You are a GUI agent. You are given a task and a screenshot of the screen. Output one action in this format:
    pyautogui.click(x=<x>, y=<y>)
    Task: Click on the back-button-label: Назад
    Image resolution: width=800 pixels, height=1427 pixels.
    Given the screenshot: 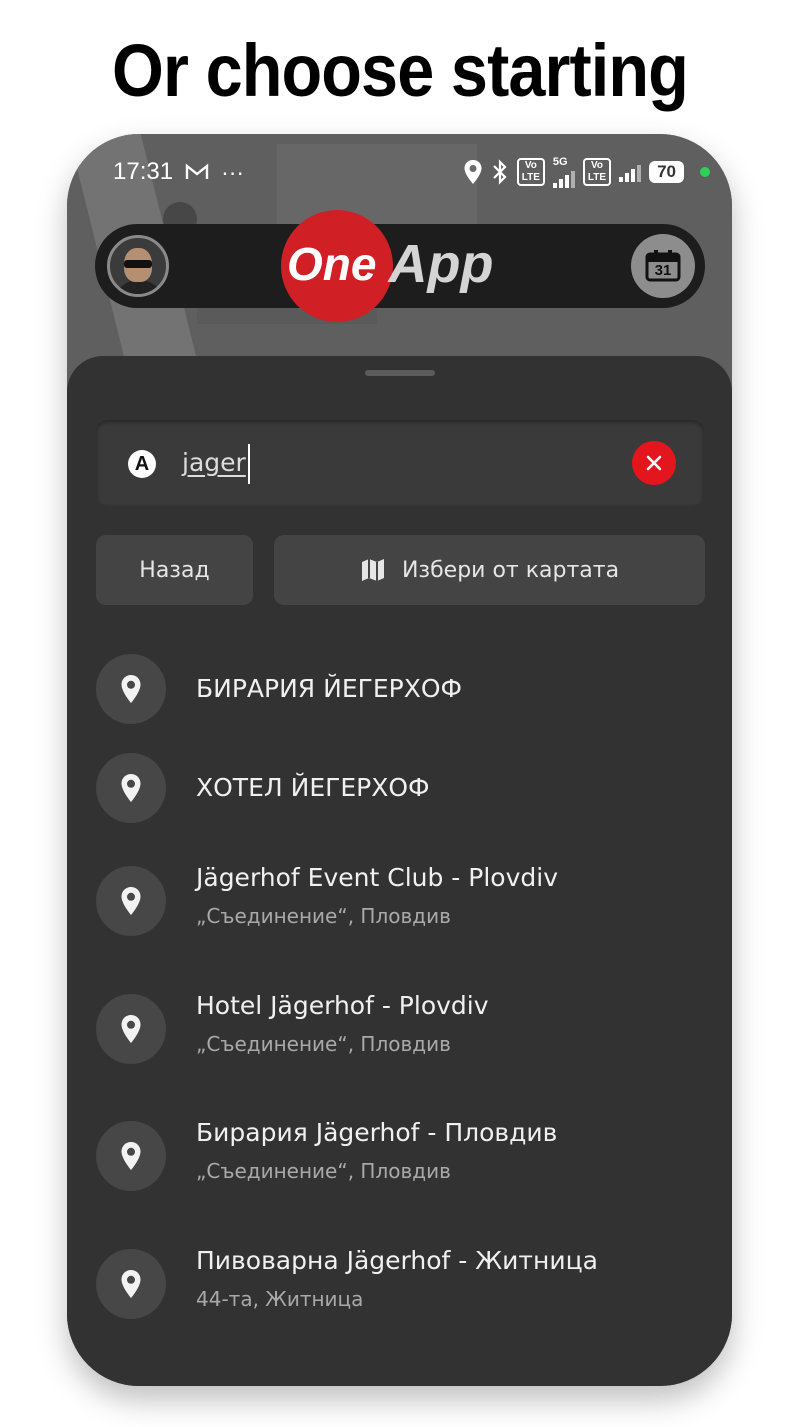 What is the action you would take?
    pyautogui.click(x=174, y=570)
    